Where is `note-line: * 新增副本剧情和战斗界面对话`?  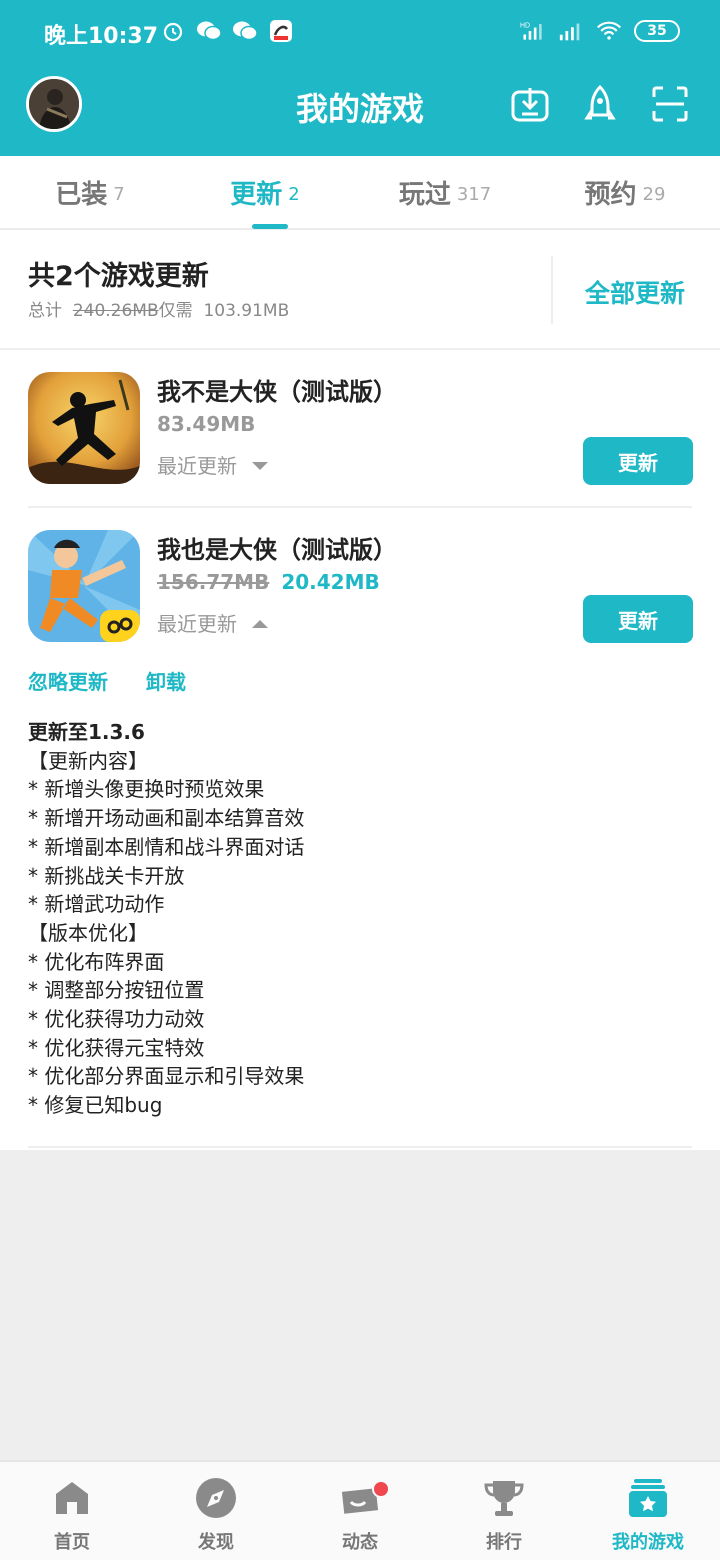 note-line: * 新增副本剧情和战斗界面对话 is located at coordinates (166, 846).